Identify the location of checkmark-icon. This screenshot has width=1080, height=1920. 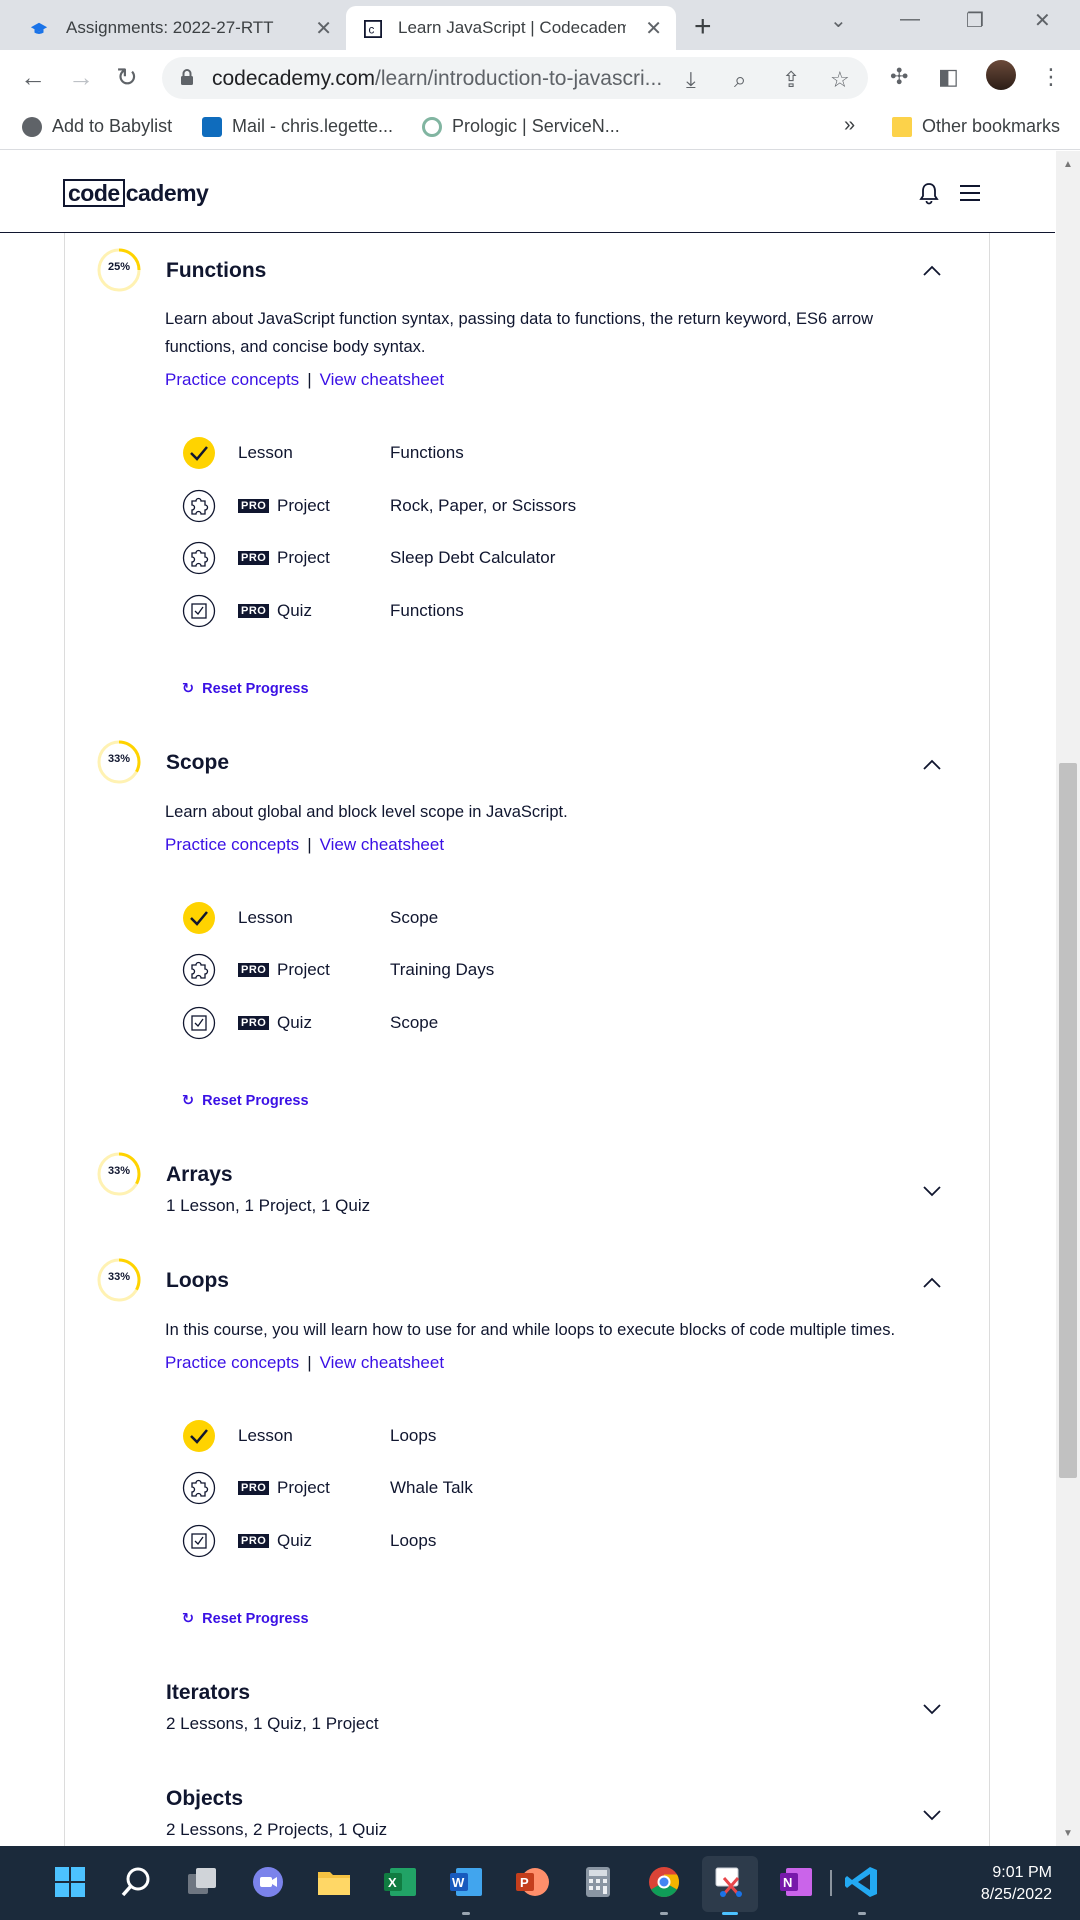
(199, 918).